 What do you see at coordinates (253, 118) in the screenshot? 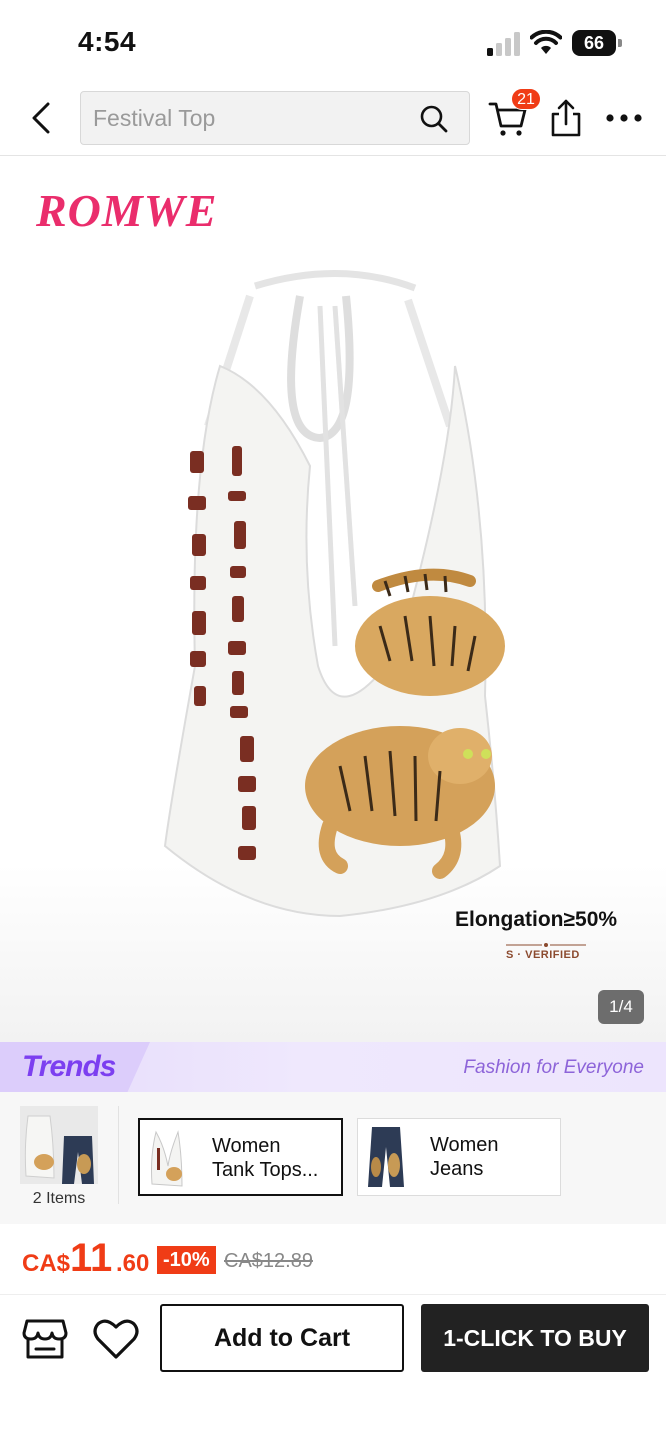
I see `search-input` at bounding box center [253, 118].